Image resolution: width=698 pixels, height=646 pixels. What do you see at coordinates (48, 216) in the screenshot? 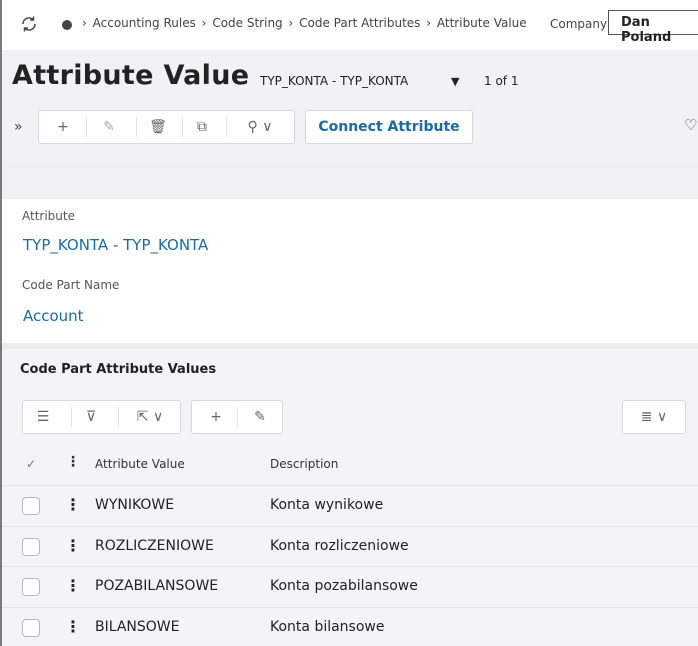
I see `attribute-label: Attribute` at bounding box center [48, 216].